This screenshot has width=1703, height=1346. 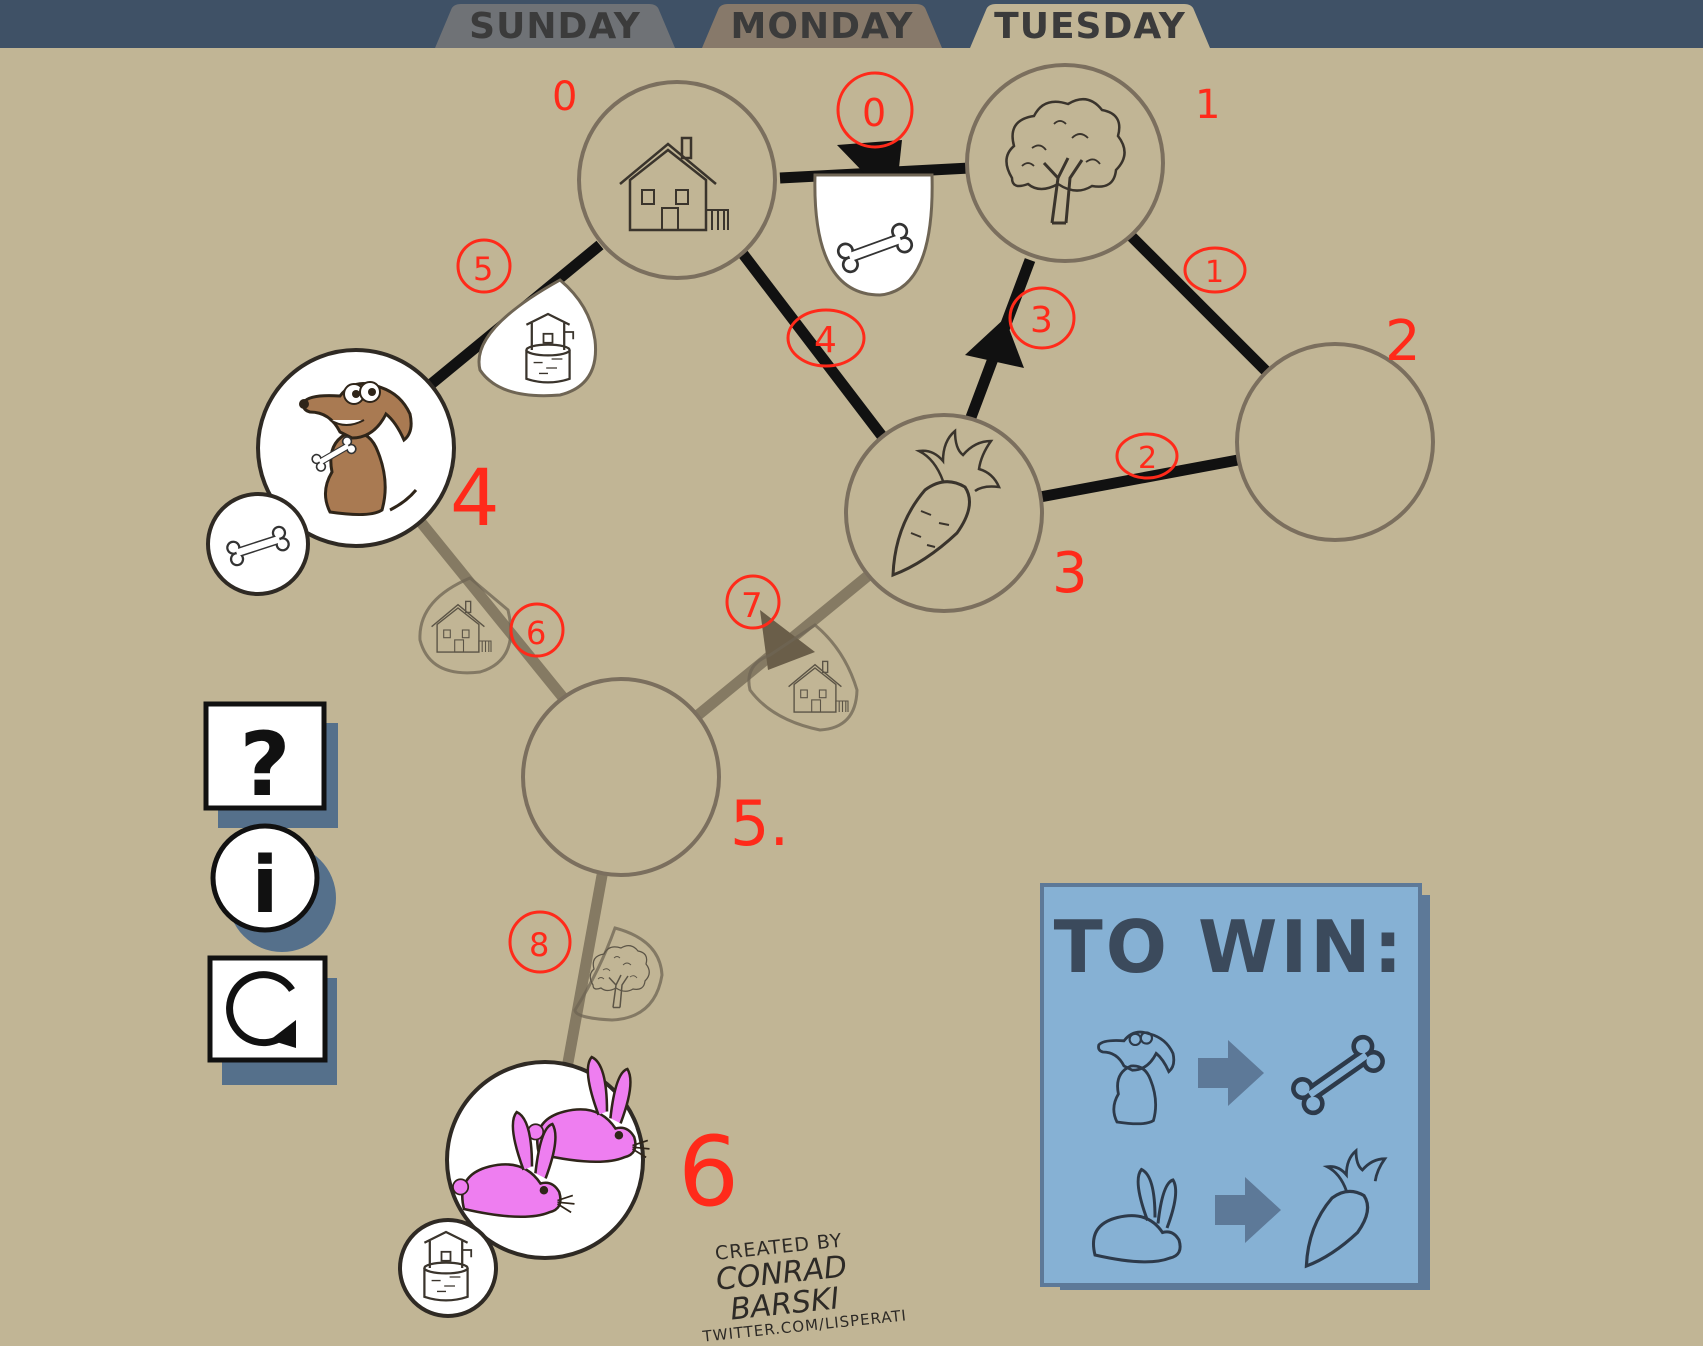 I want to click on node-label-2: 2, so click(x=1403, y=341).